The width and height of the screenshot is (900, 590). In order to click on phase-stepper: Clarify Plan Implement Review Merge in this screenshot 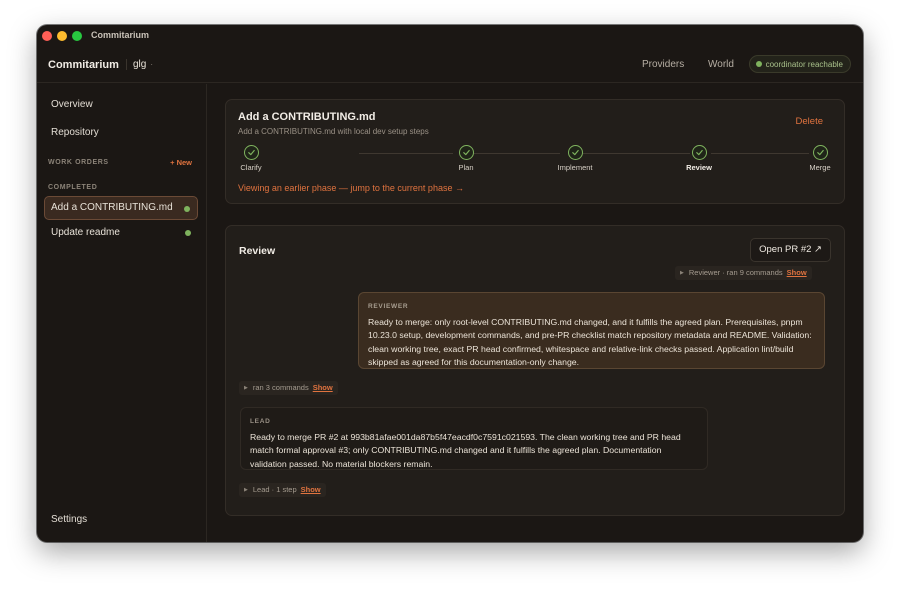, I will do `click(536, 160)`.